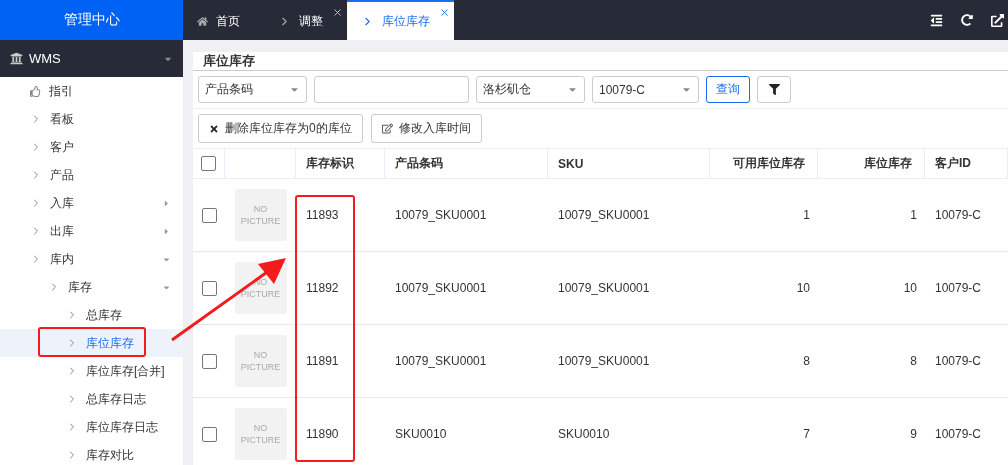 The height and width of the screenshot is (465, 1008). I want to click on select-field: 产品条码, so click(252, 89).